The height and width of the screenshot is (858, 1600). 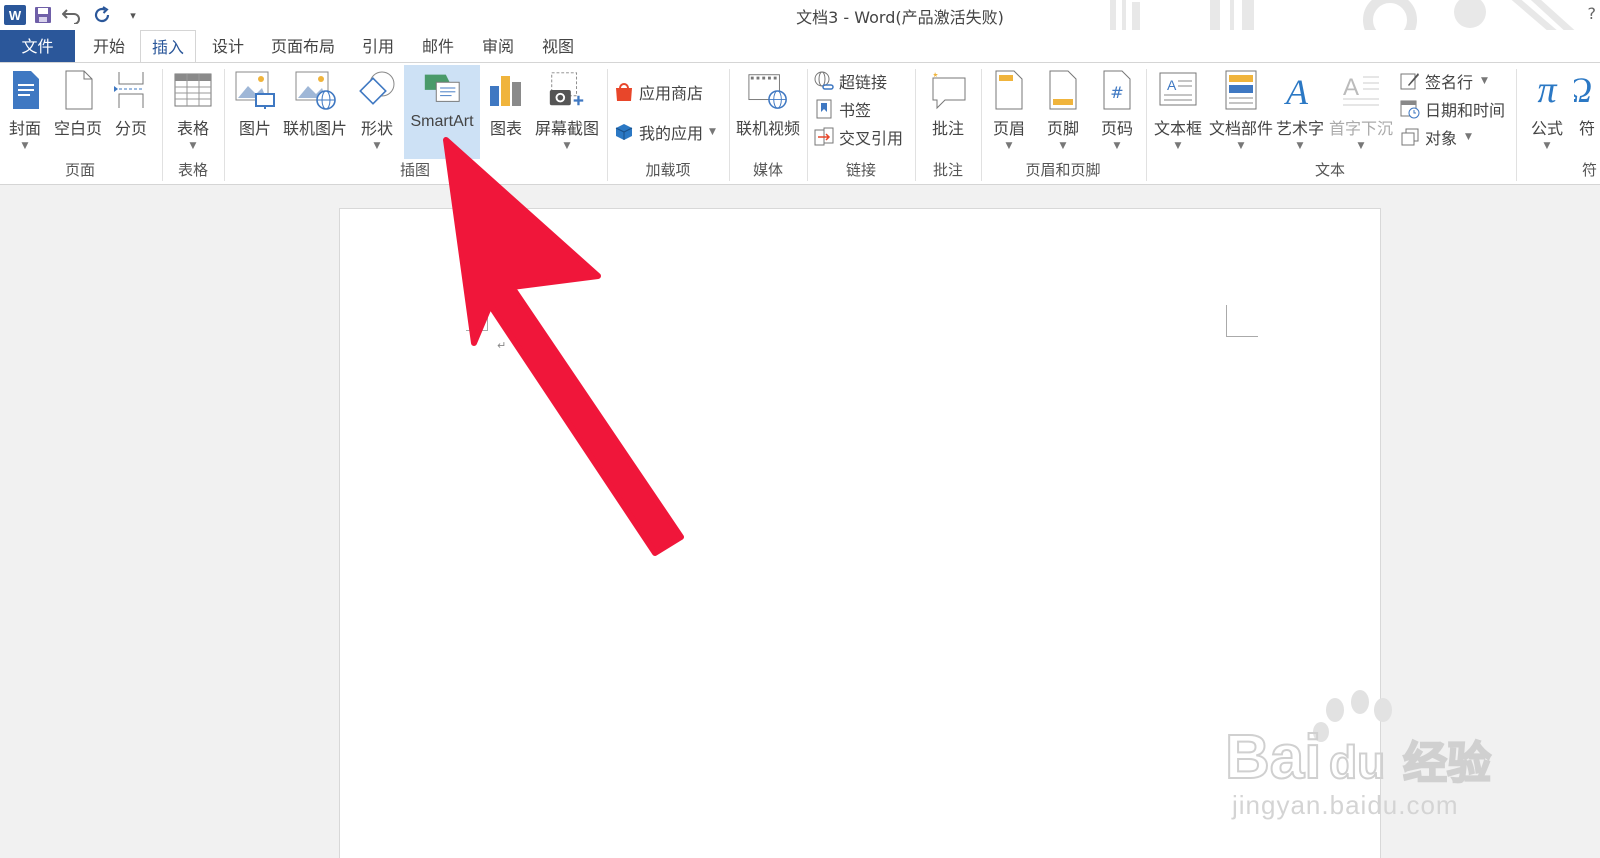 I want to click on textbox-button: A 文本框 ▼, so click(x=1178, y=111).